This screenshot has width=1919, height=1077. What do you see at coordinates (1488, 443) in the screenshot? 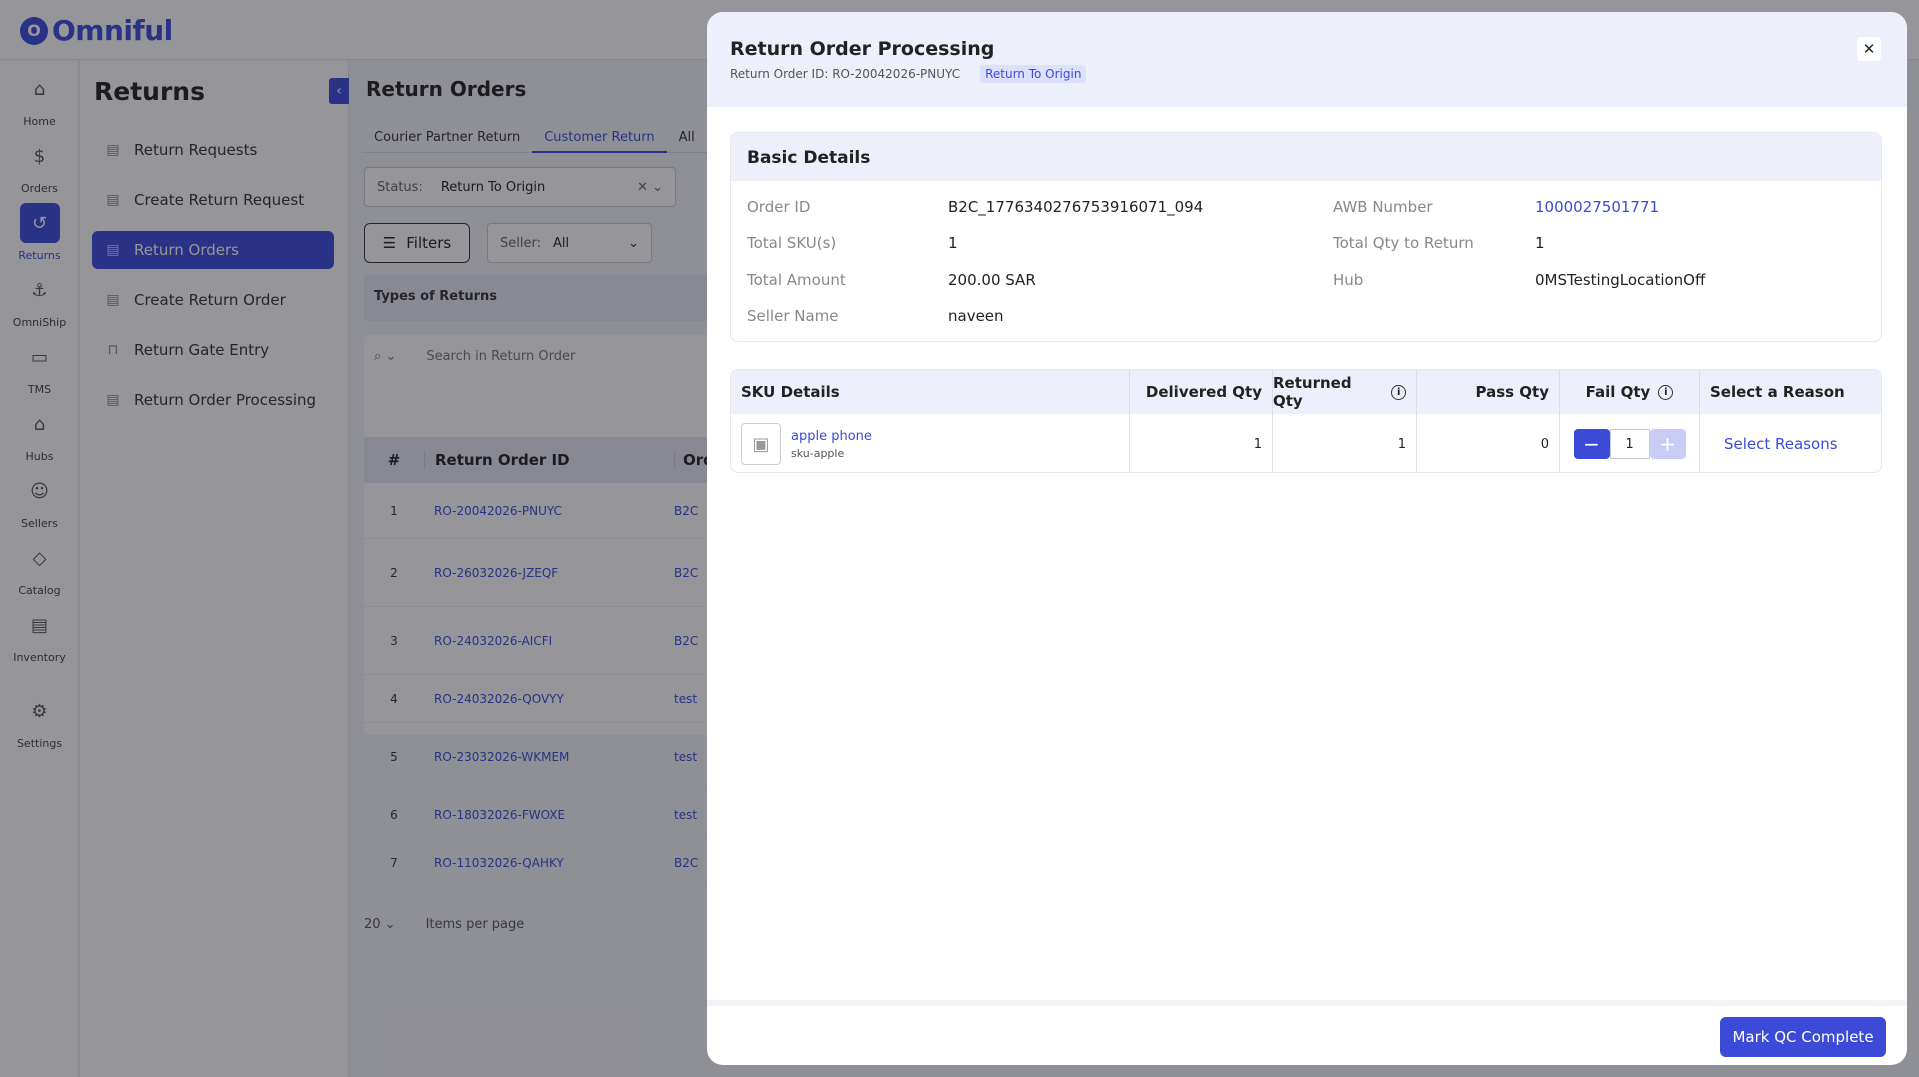
I see `pass-qty-cell: 0` at bounding box center [1488, 443].